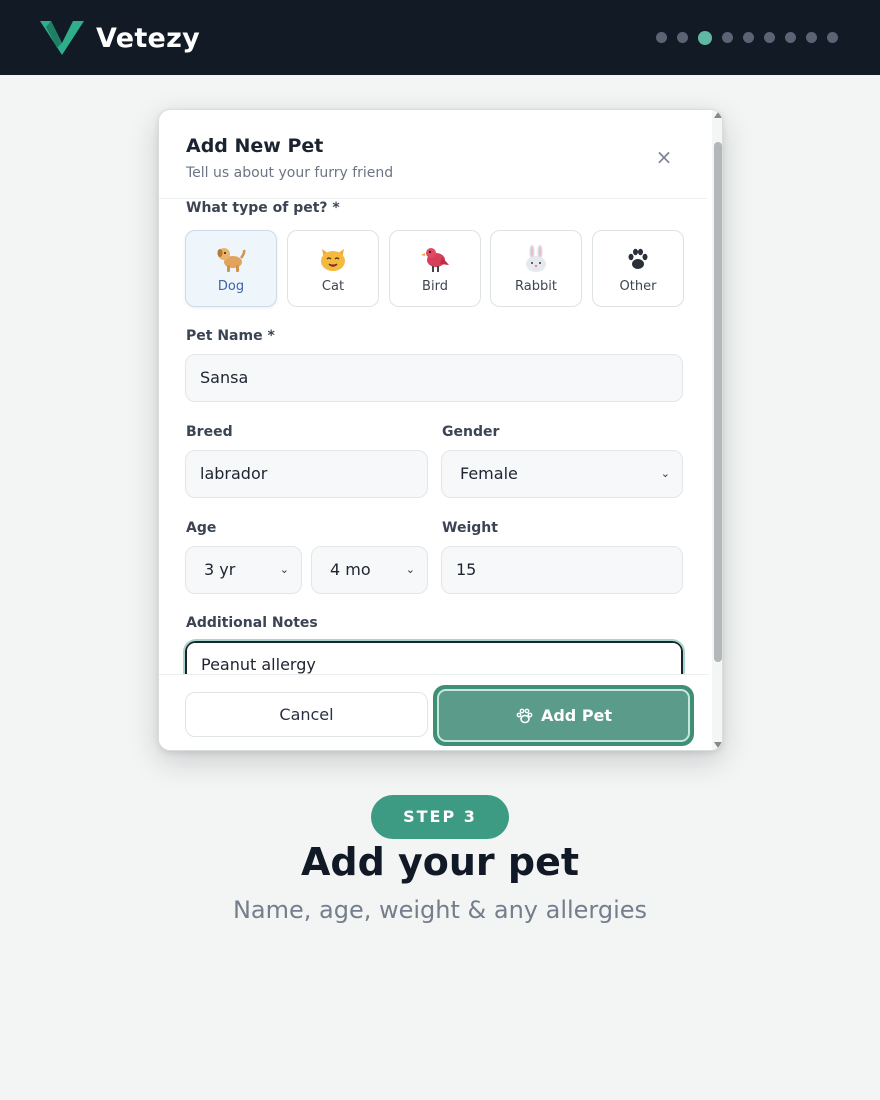  Describe the element at coordinates (489, 473) in the screenshot. I see `gender-value: Female` at that location.